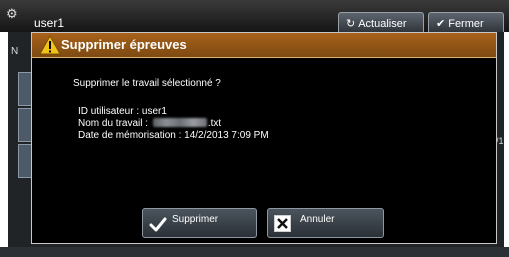 The width and height of the screenshot is (509, 257). Describe the element at coordinates (317, 219) in the screenshot. I see `cancel-label: Annuler` at that location.